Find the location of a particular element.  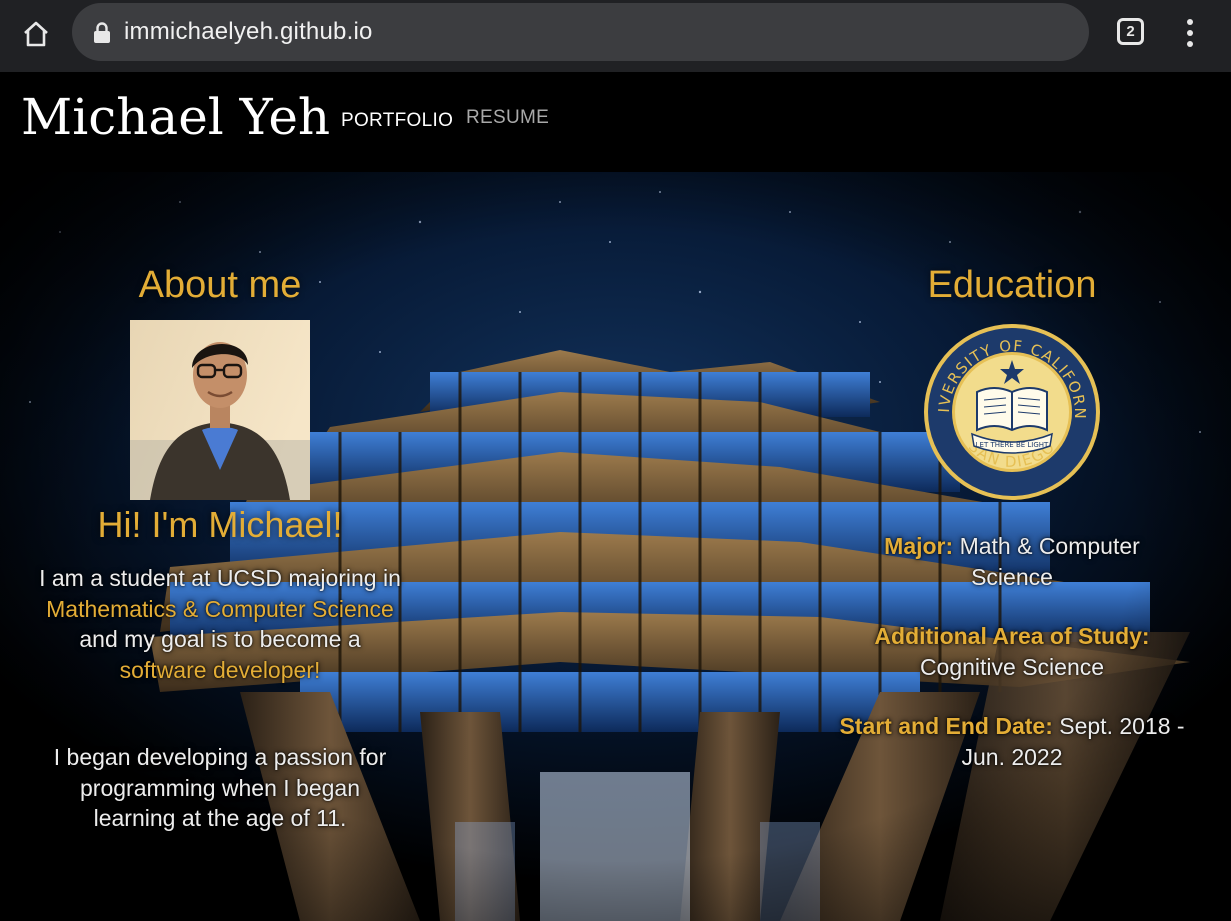

url-text: immichaelyeh.github.io is located at coordinates (248, 31).